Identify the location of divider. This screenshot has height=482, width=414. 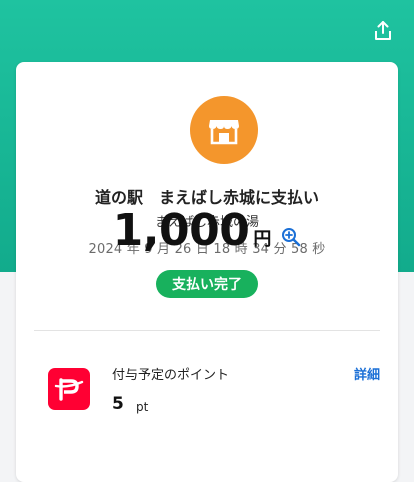
(207, 330).